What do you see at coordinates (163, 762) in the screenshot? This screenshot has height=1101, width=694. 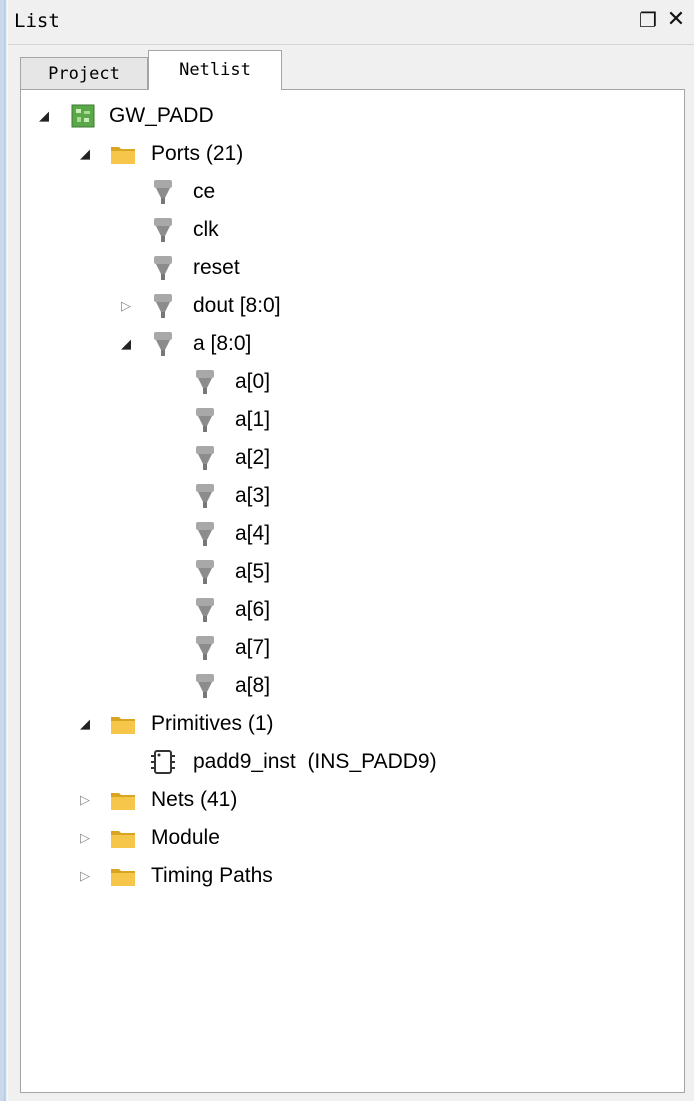 I see `primitive-icon` at bounding box center [163, 762].